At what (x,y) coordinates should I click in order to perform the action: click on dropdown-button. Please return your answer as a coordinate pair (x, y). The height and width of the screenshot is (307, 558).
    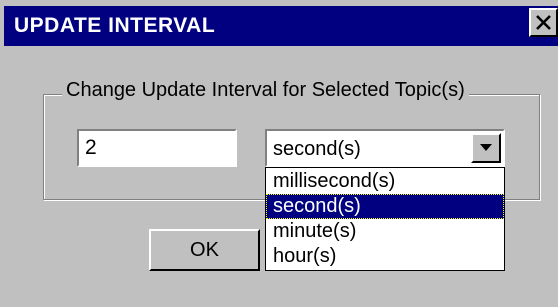
    Looking at the image, I should click on (486, 148).